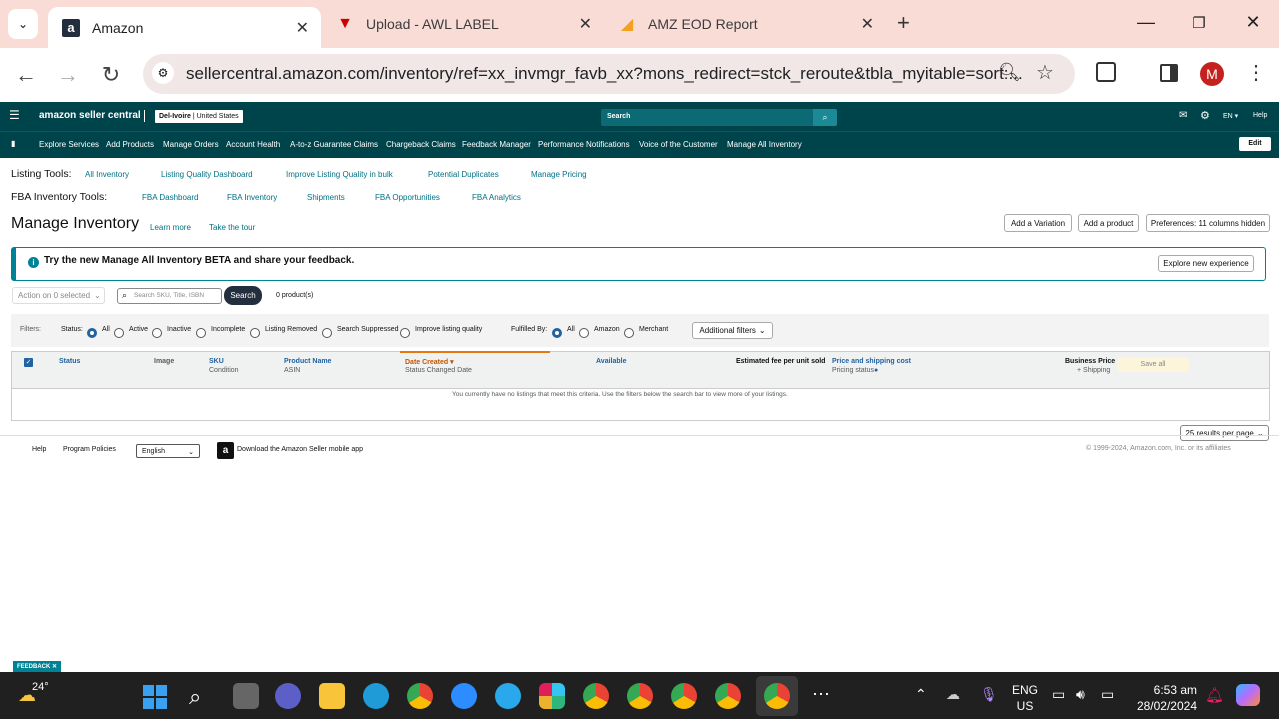 Image resolution: width=1279 pixels, height=719 pixels. What do you see at coordinates (429, 362) in the screenshot?
I see `col-date-created: Date Created ▾` at bounding box center [429, 362].